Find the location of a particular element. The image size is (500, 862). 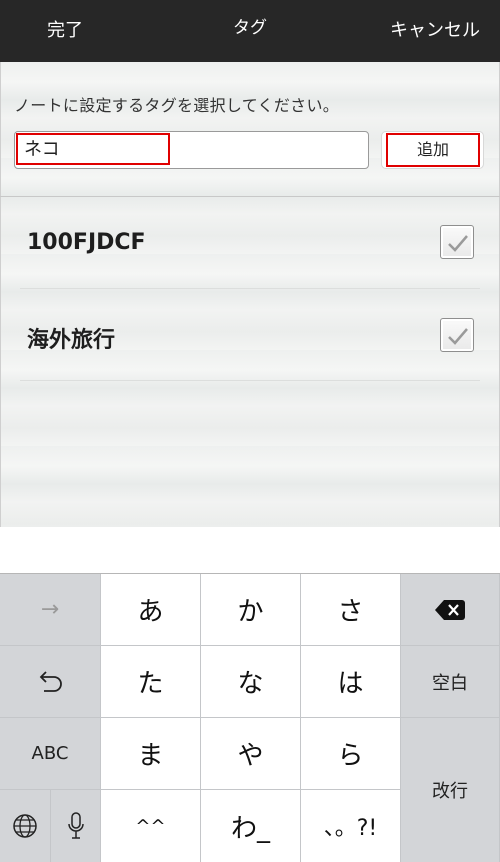

key-ha: は is located at coordinates (351, 682).